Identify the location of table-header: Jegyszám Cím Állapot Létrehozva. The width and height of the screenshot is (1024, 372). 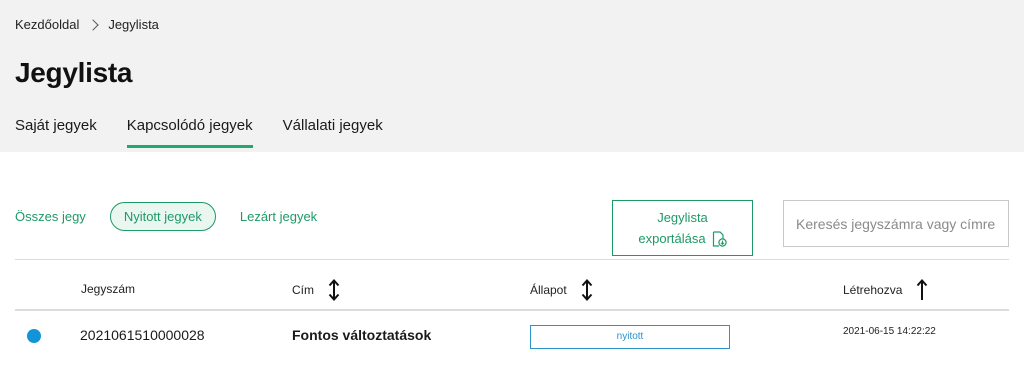
(512, 285).